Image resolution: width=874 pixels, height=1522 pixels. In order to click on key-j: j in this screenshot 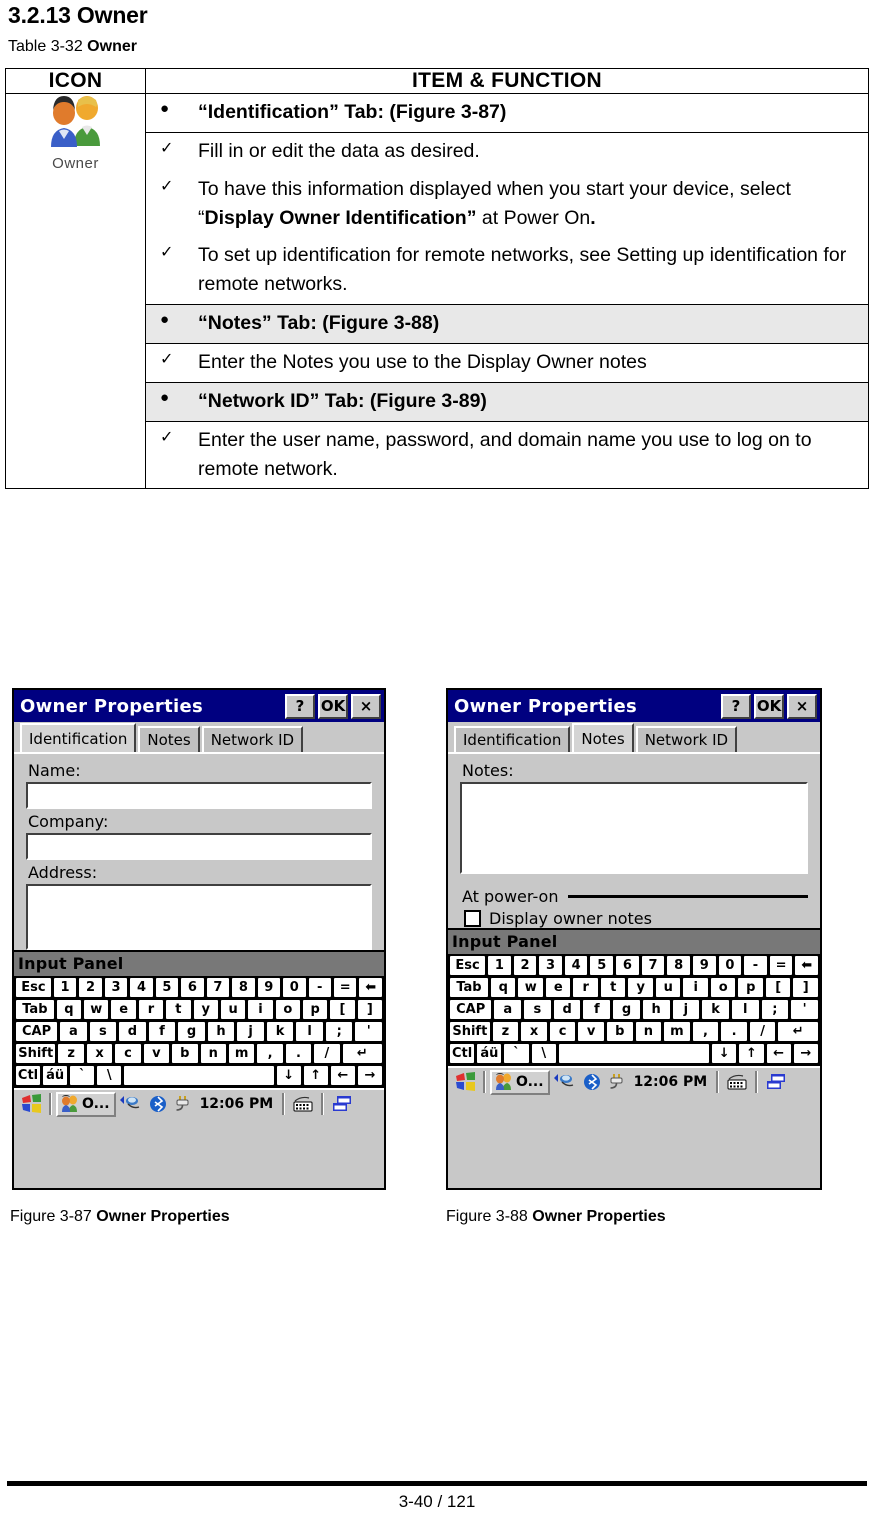, I will do `click(686, 1009)`.